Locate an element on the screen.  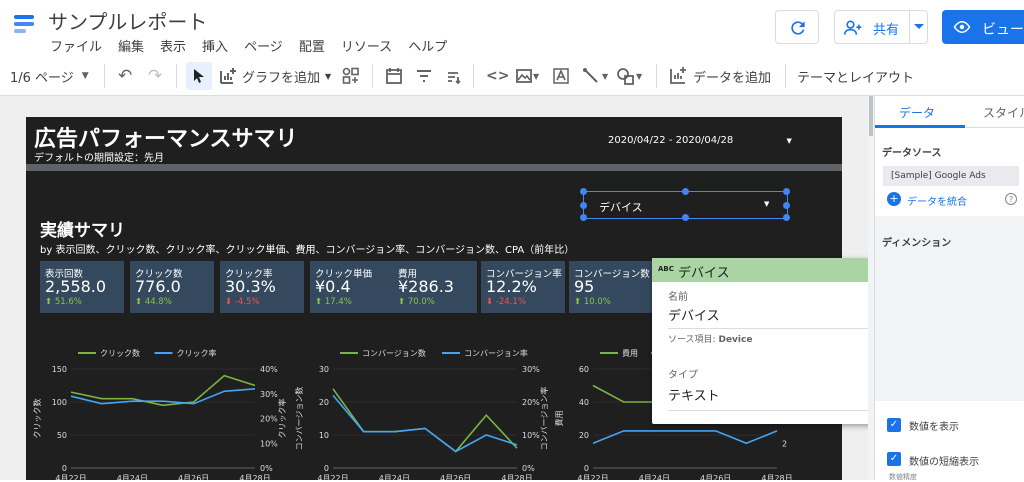
scorecard-delta: 51.6% is located at coordinates (68, 302).